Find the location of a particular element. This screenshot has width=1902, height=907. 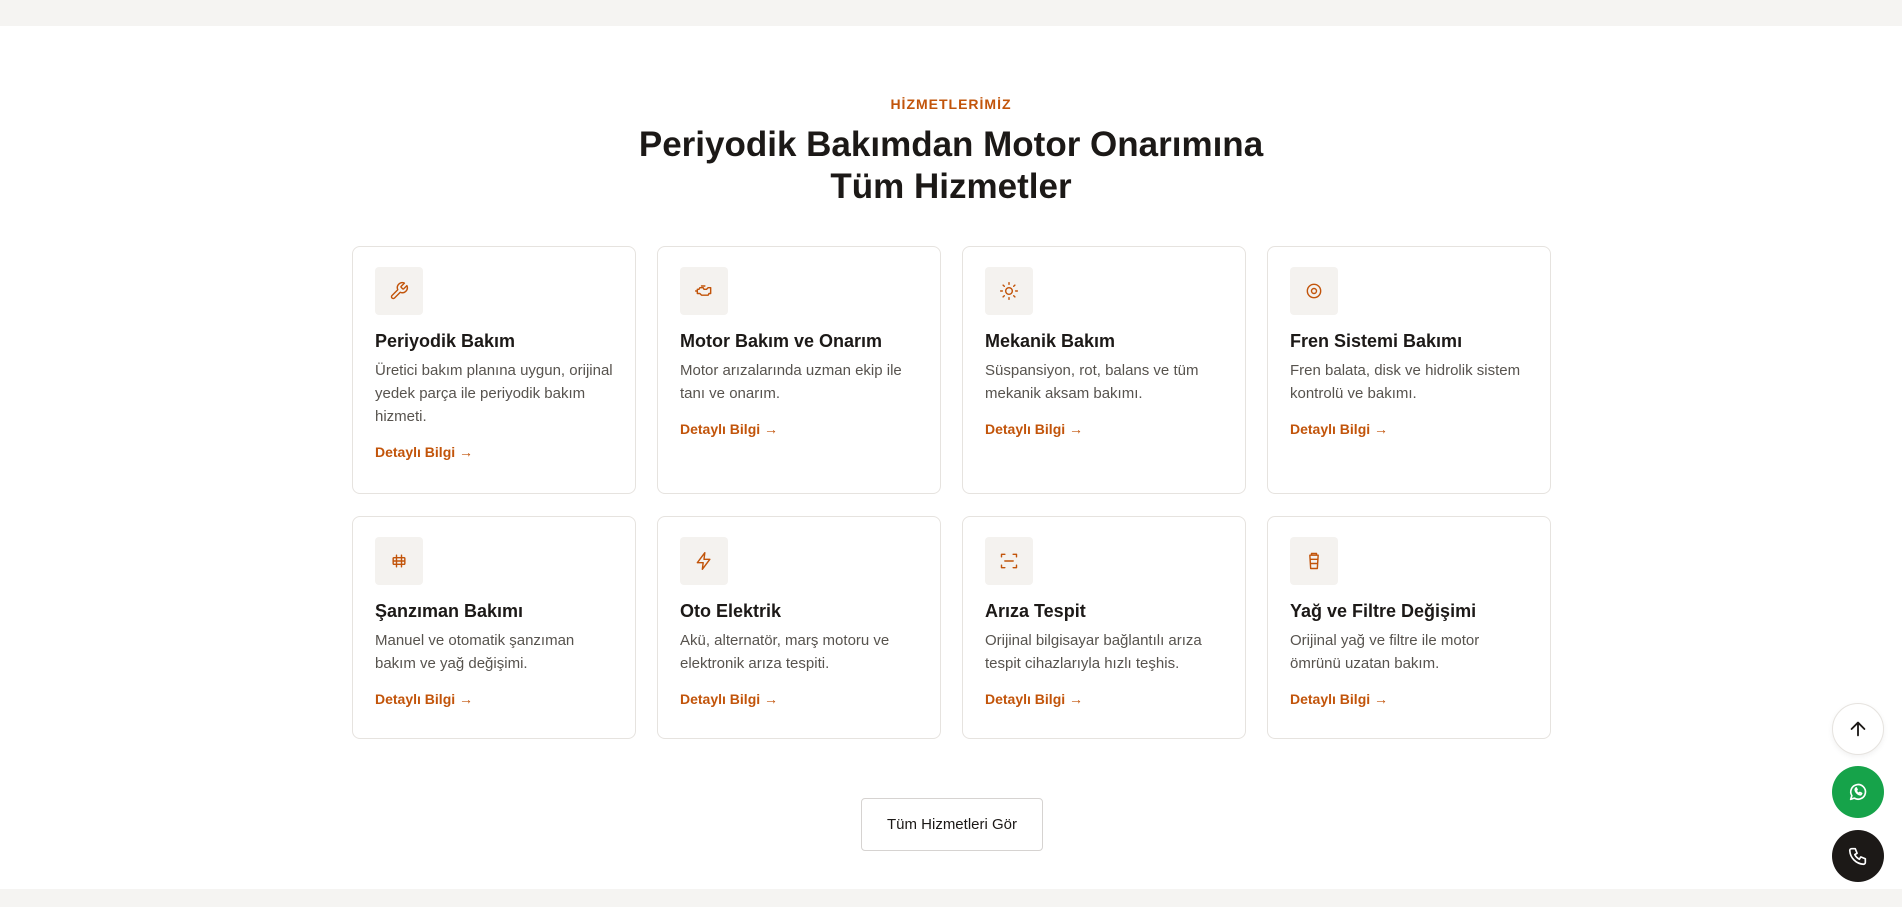

service-title: Periyodik Bakım is located at coordinates (445, 341).